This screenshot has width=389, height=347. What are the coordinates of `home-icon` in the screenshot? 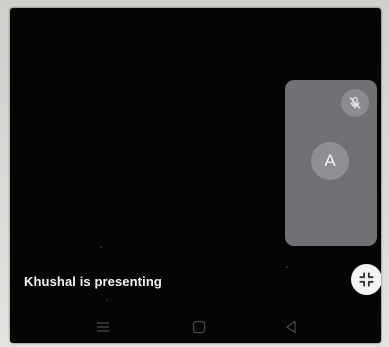 It's located at (199, 327).